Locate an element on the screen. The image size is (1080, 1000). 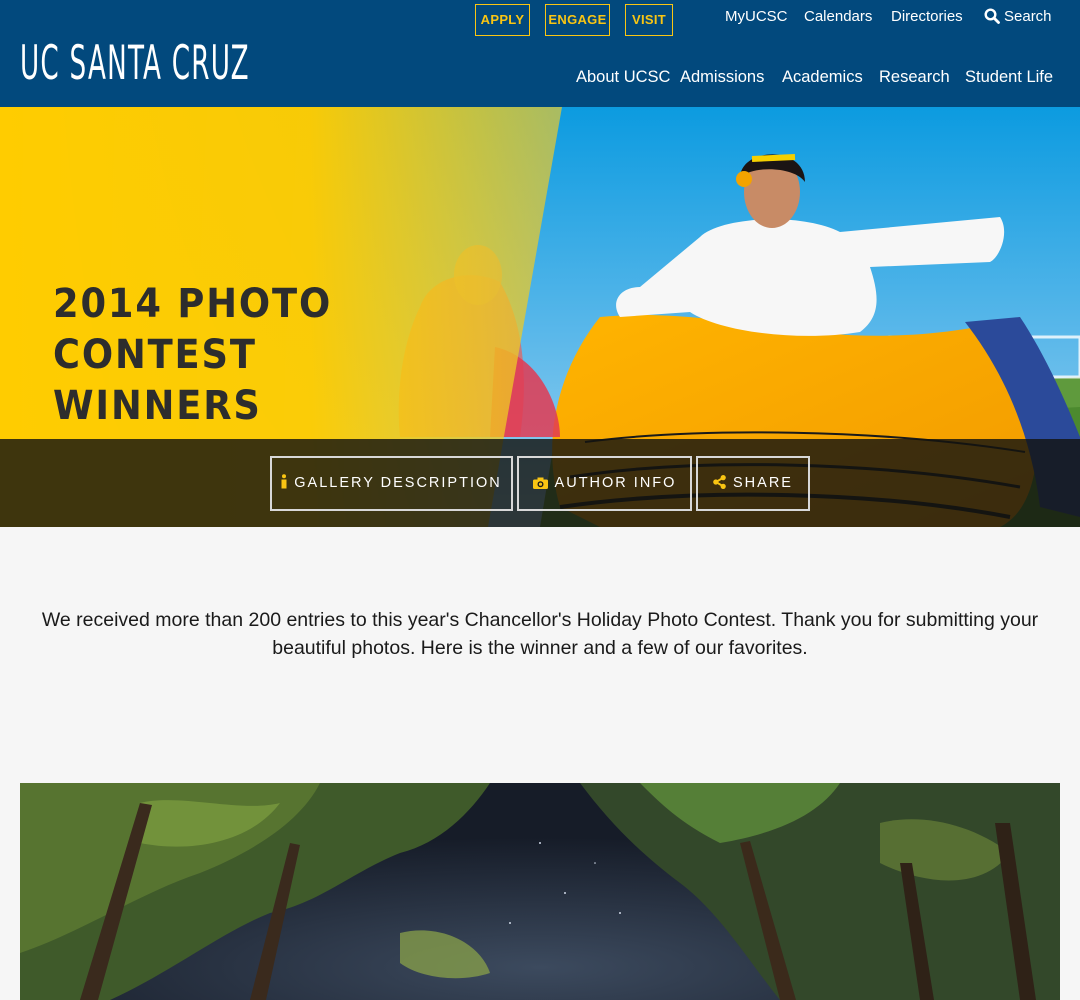
share-icon is located at coordinates (719, 482).